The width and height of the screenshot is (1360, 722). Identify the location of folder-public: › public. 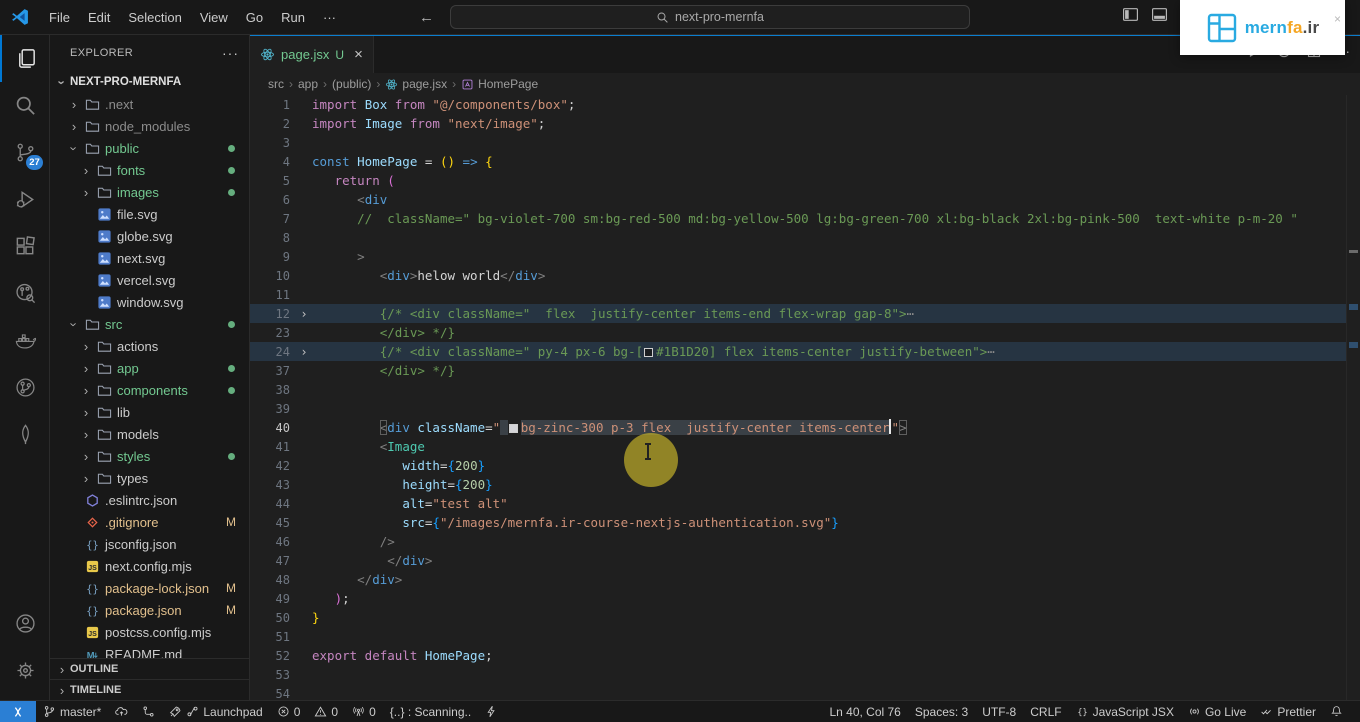
(149, 148).